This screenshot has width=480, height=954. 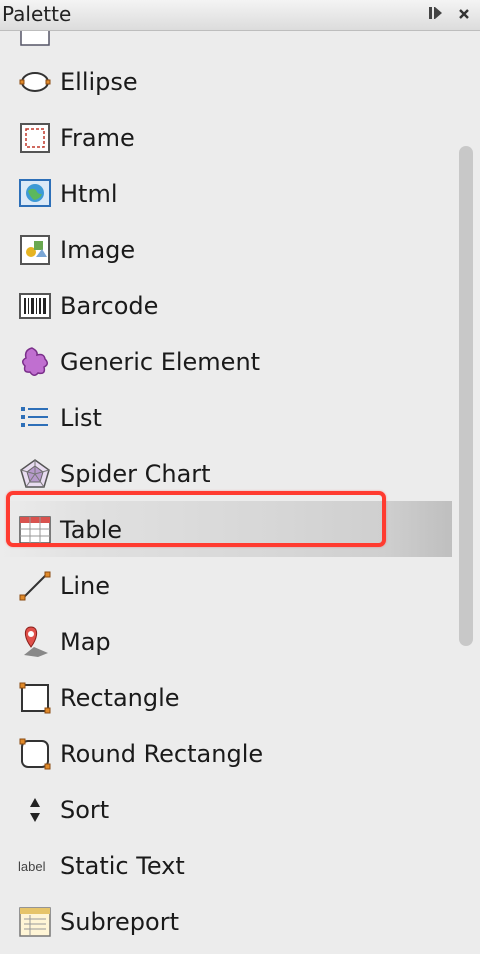 What do you see at coordinates (464, 15) in the screenshot?
I see `close-icon` at bounding box center [464, 15].